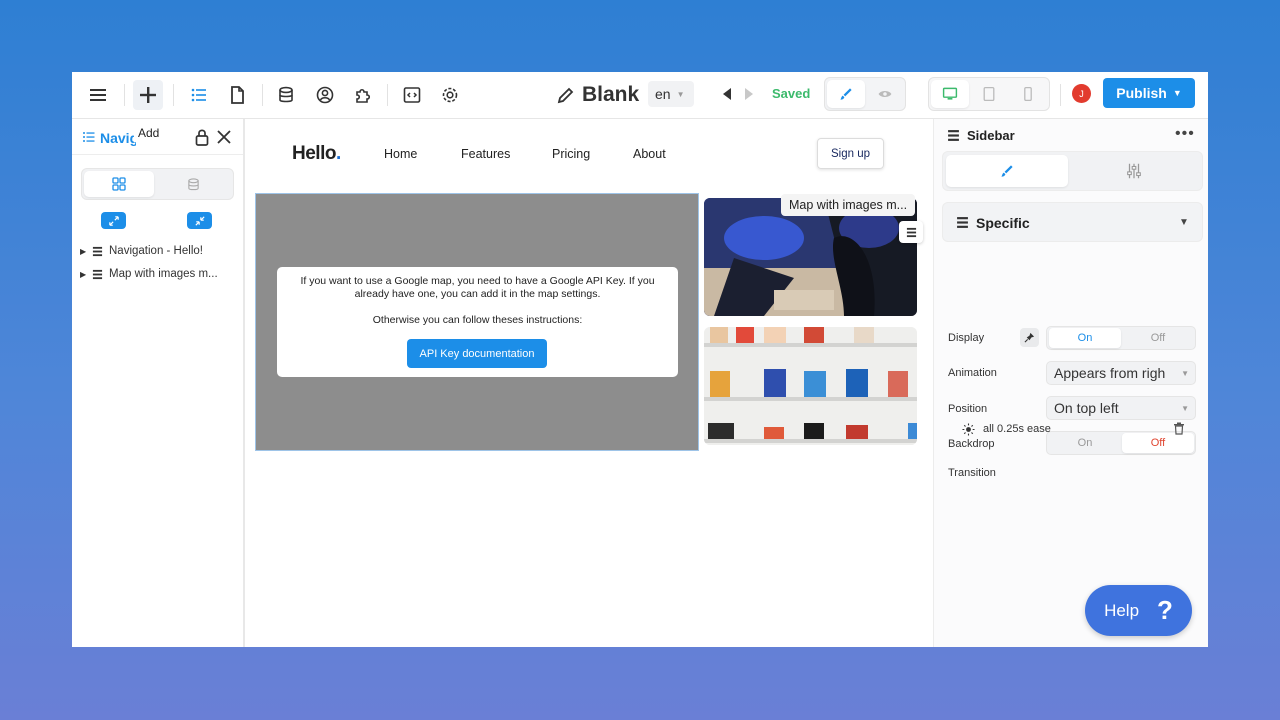 This screenshot has height=720, width=1280. What do you see at coordinates (1085, 443) in the screenshot?
I see `backdrop-on-option: On` at bounding box center [1085, 443].